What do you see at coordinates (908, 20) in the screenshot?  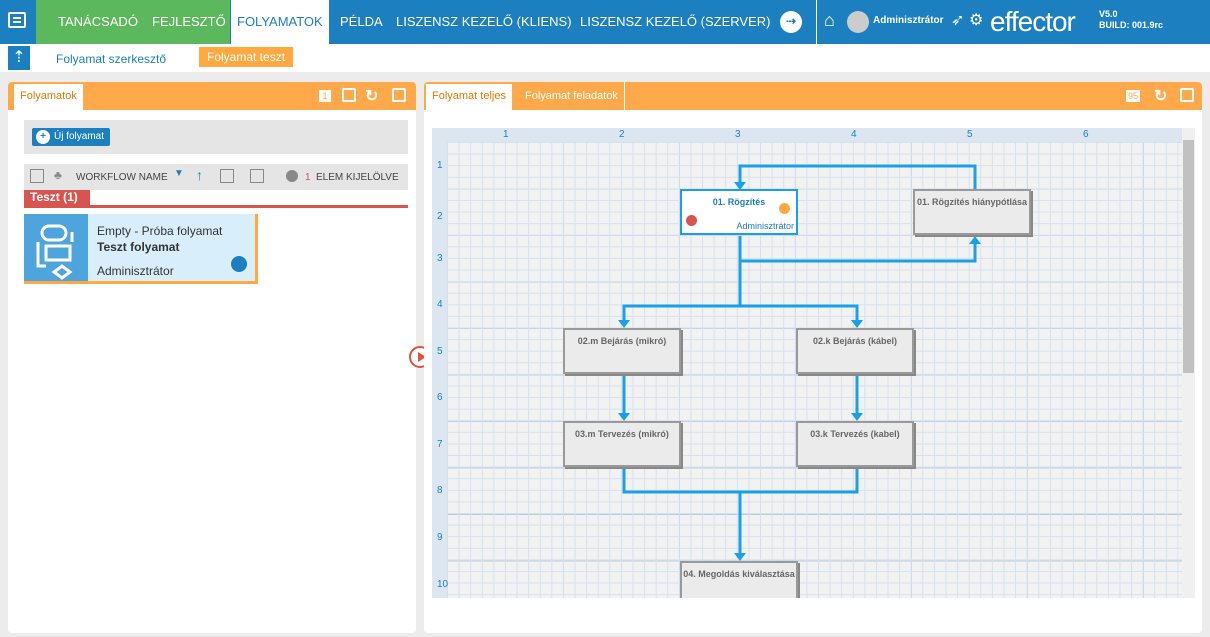 I see `user-name: Adminisztrátor` at bounding box center [908, 20].